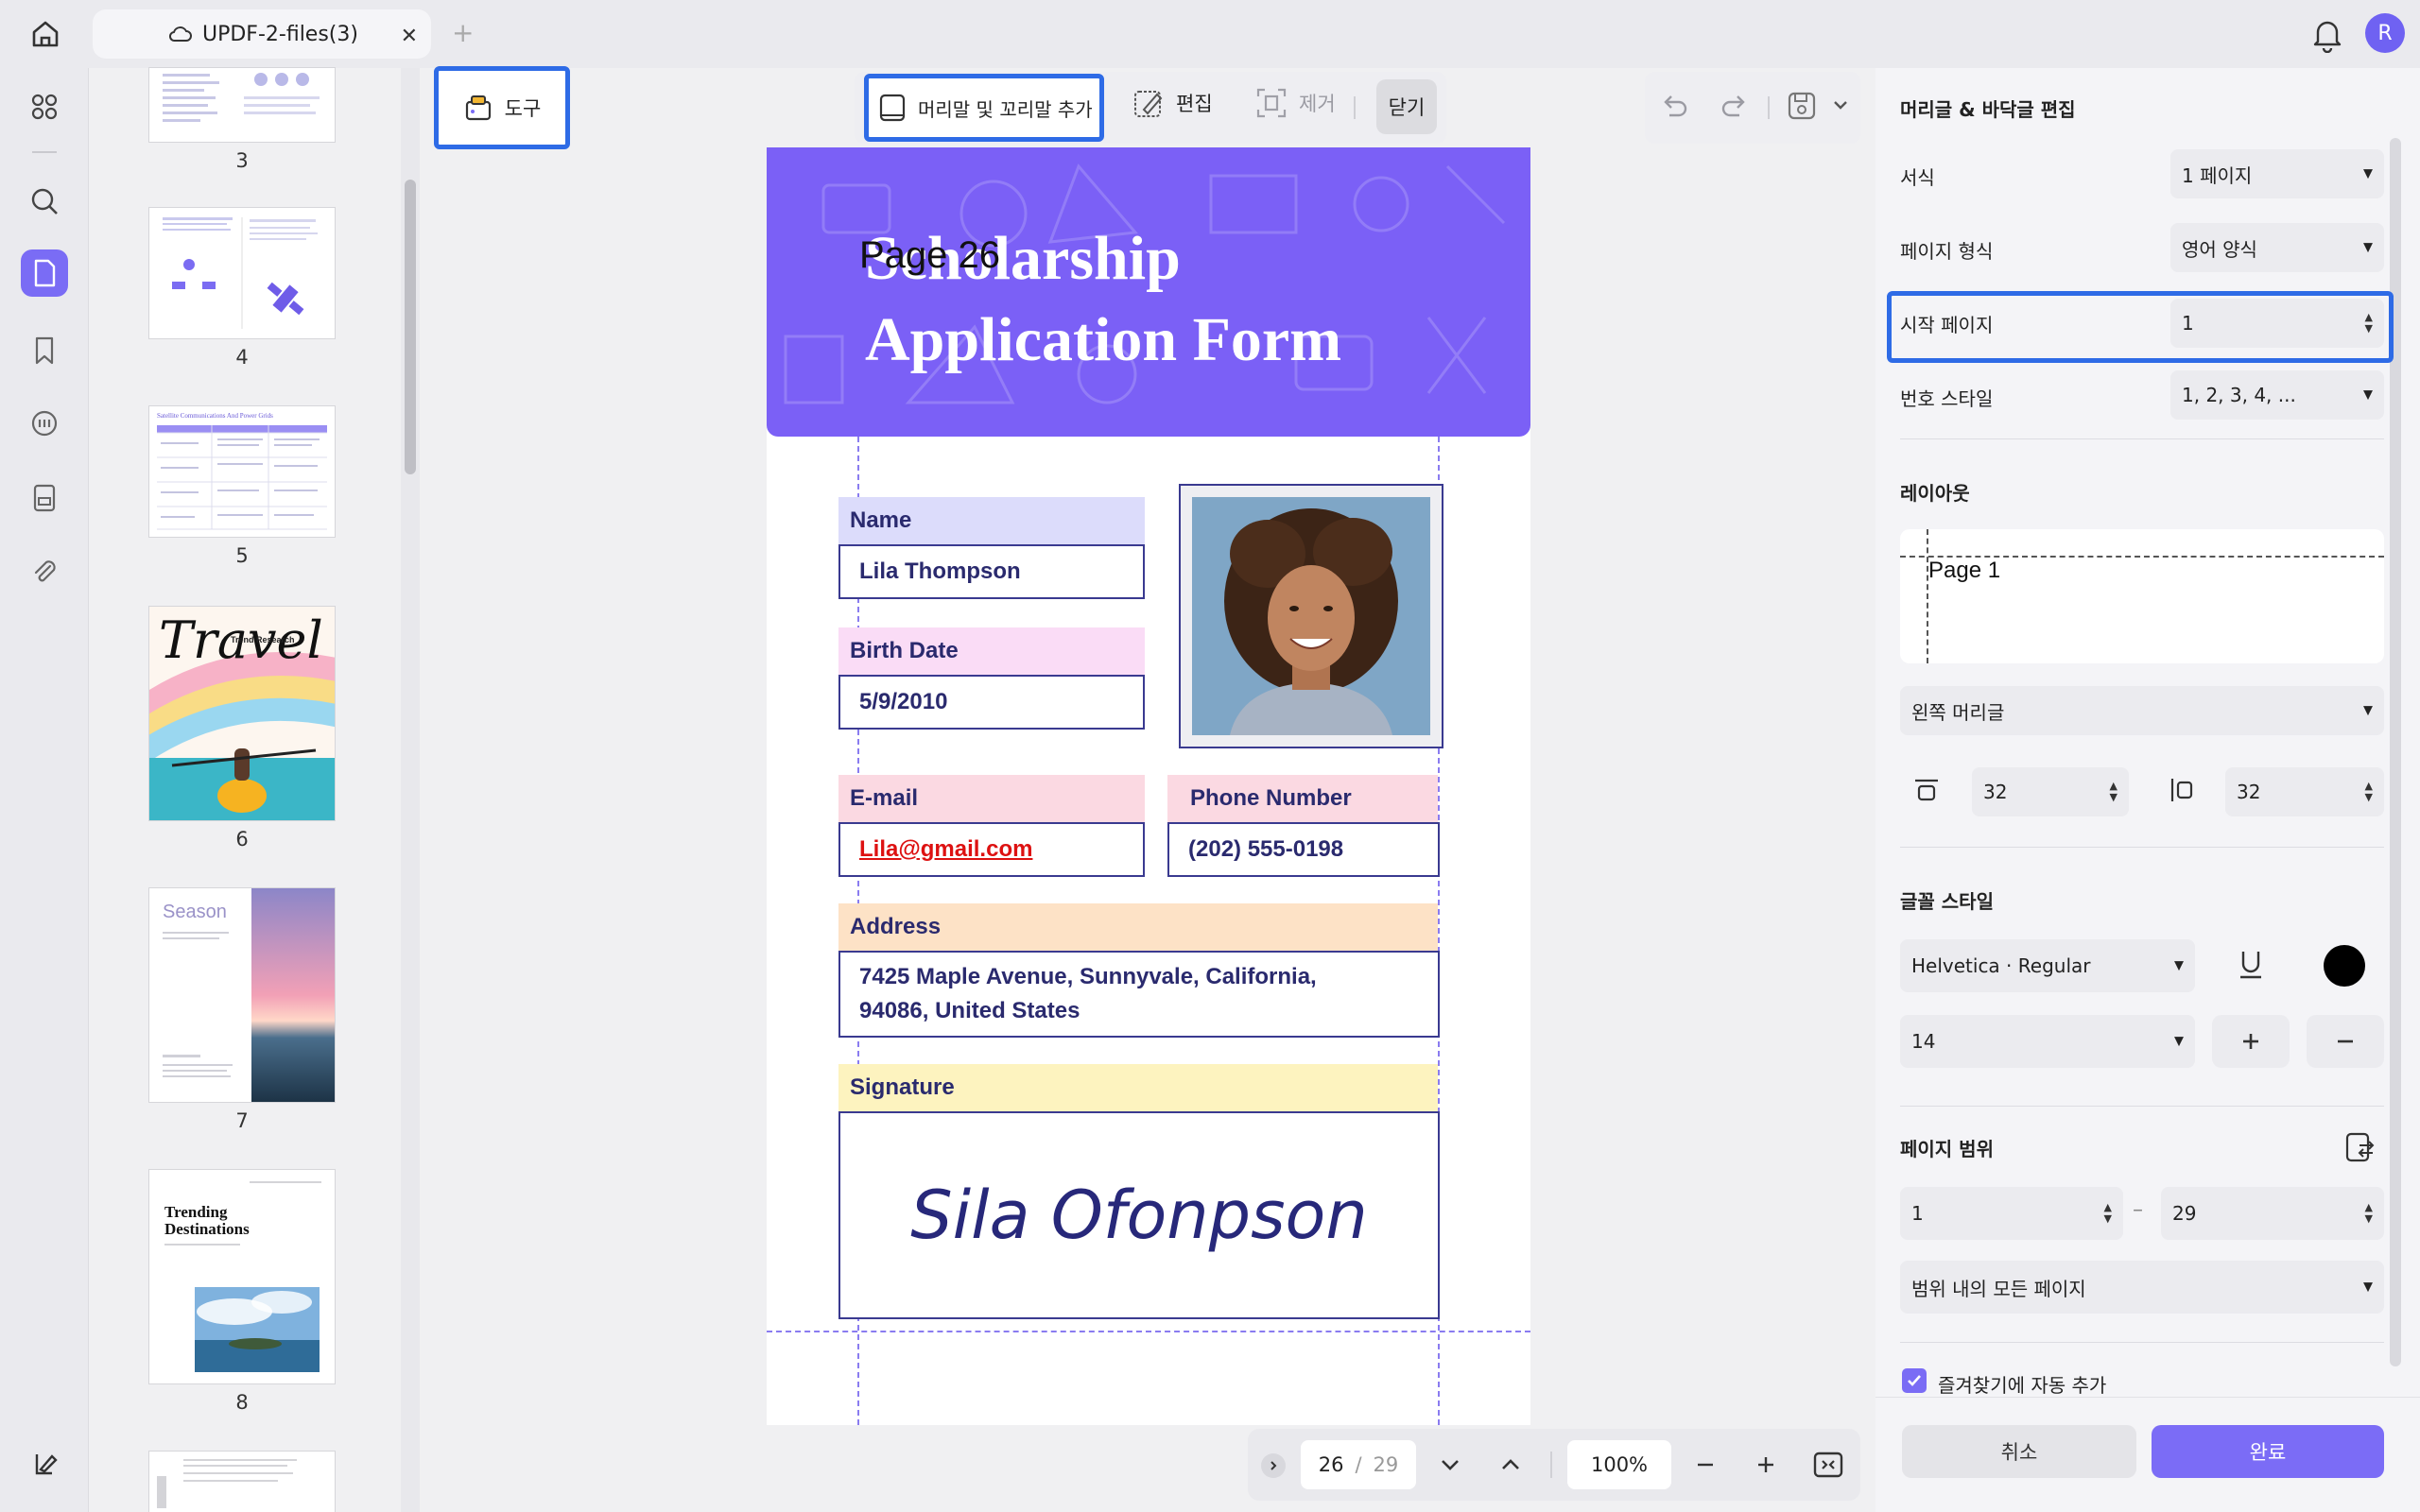 This screenshot has width=2420, height=1512. What do you see at coordinates (45, 34) in the screenshot?
I see `home-icon` at bounding box center [45, 34].